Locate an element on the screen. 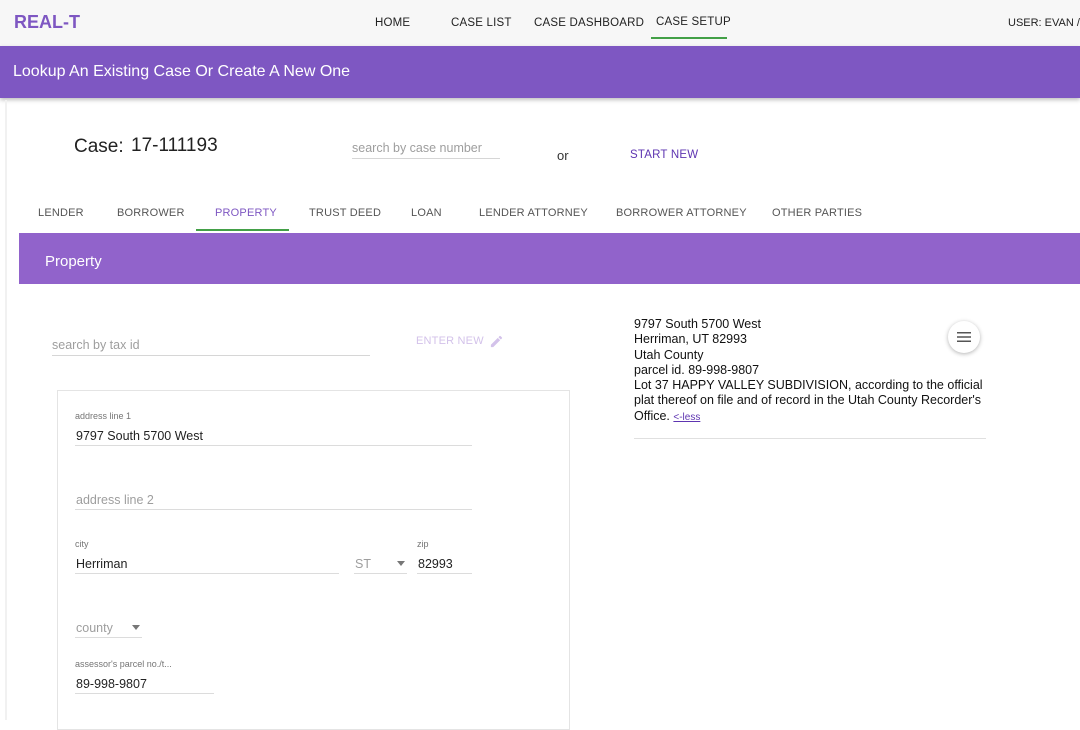 This screenshot has height=730, width=1080. address-line-1-input is located at coordinates (273, 436).